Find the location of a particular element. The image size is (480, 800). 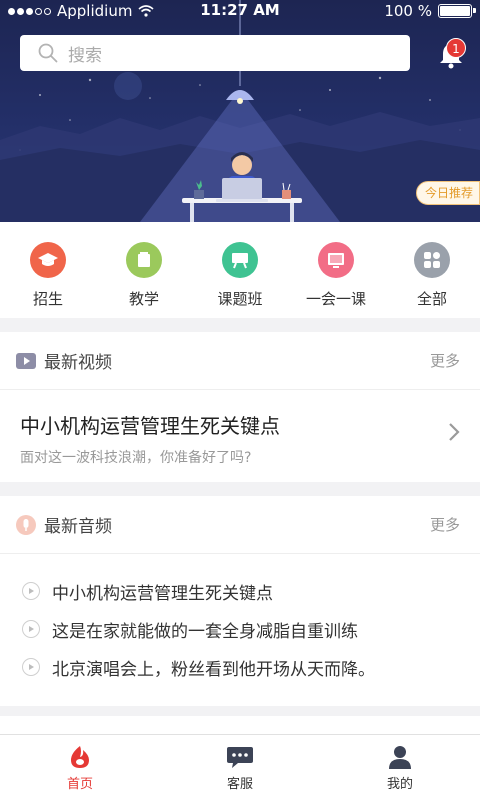

search-bar: 搜索 is located at coordinates (215, 53).